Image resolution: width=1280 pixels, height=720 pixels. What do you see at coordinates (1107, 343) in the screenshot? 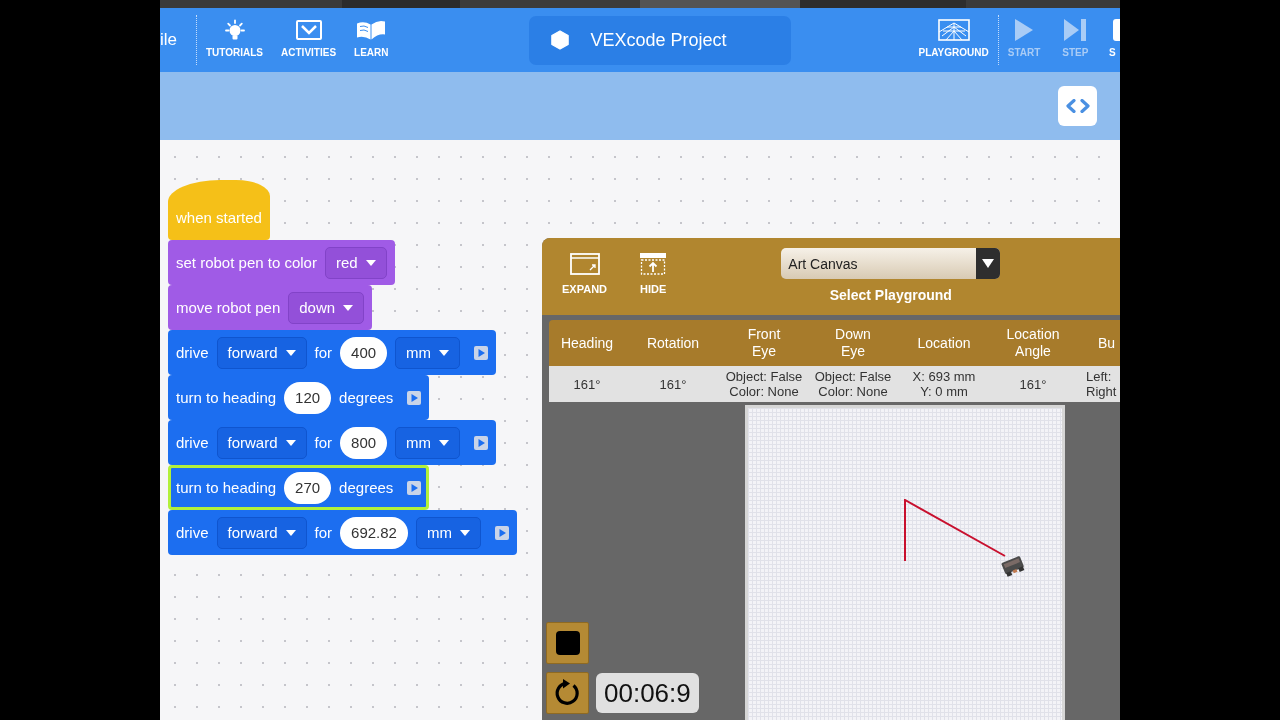
I see `column-header: Bu` at bounding box center [1107, 343].